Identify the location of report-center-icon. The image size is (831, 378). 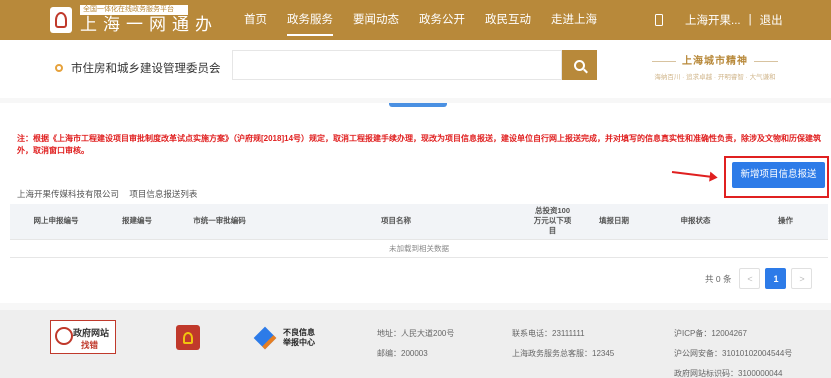
(265, 338).